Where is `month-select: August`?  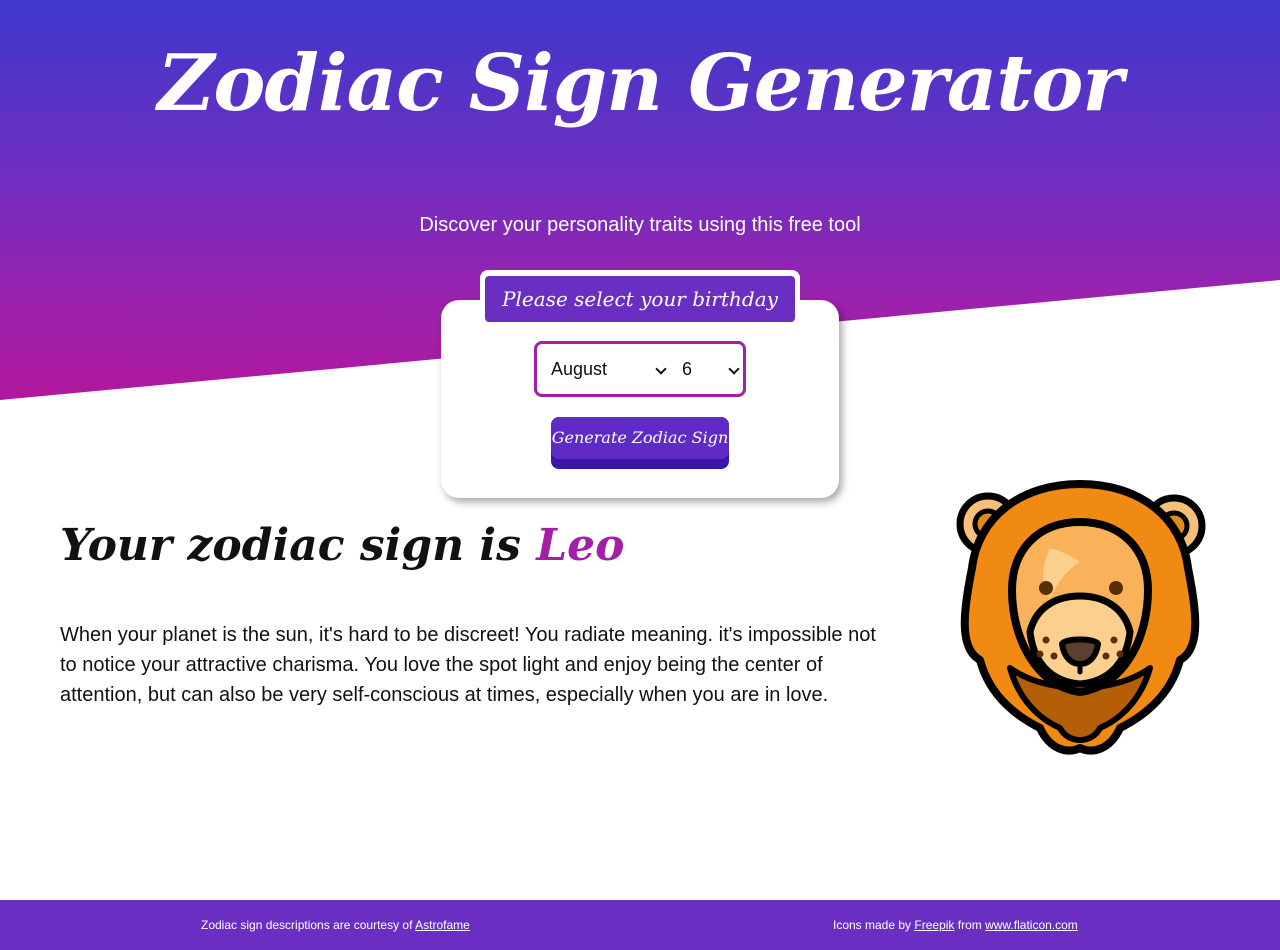 month-select: August is located at coordinates (611, 369).